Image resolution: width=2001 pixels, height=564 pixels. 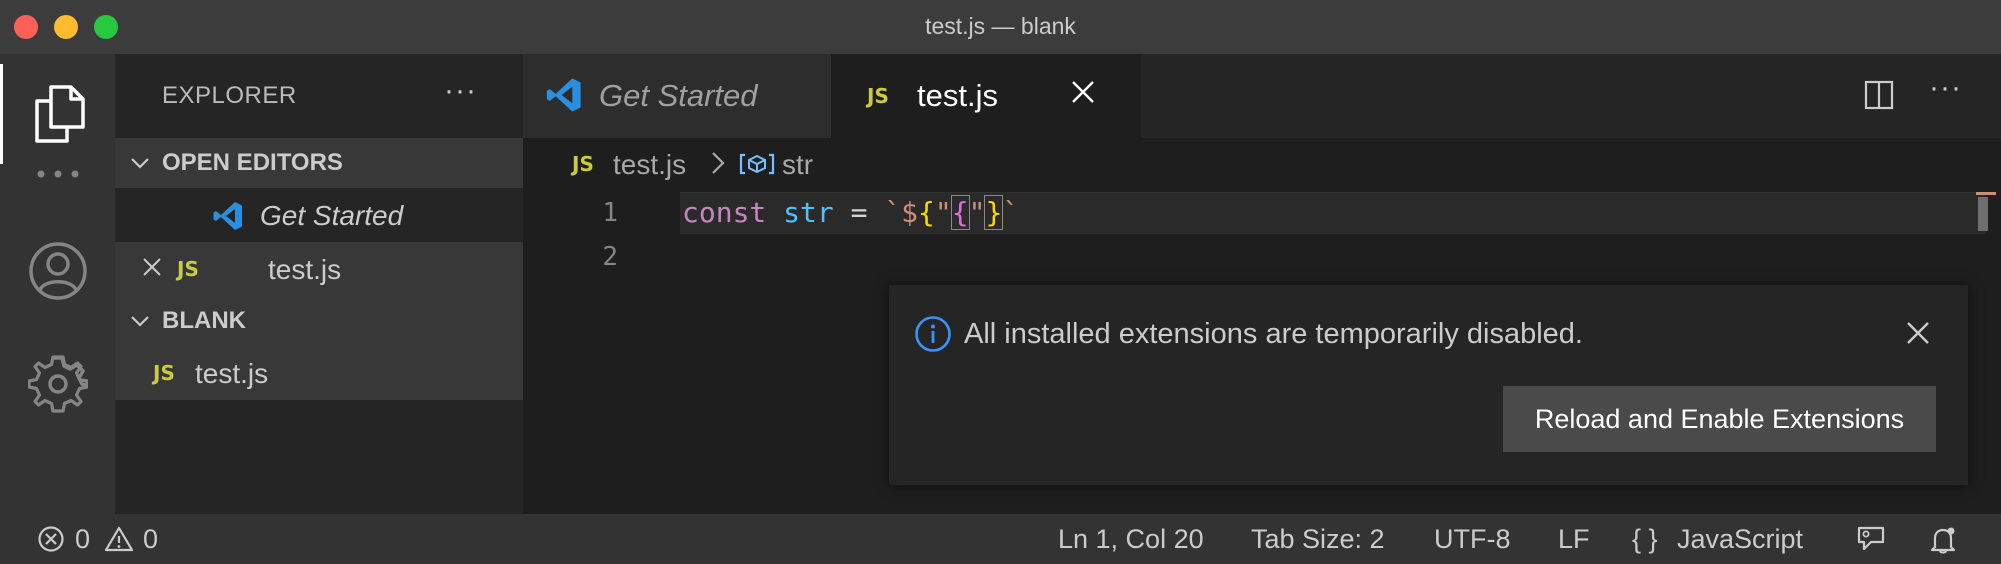 I want to click on token-template-open: `, so click(x=893, y=212).